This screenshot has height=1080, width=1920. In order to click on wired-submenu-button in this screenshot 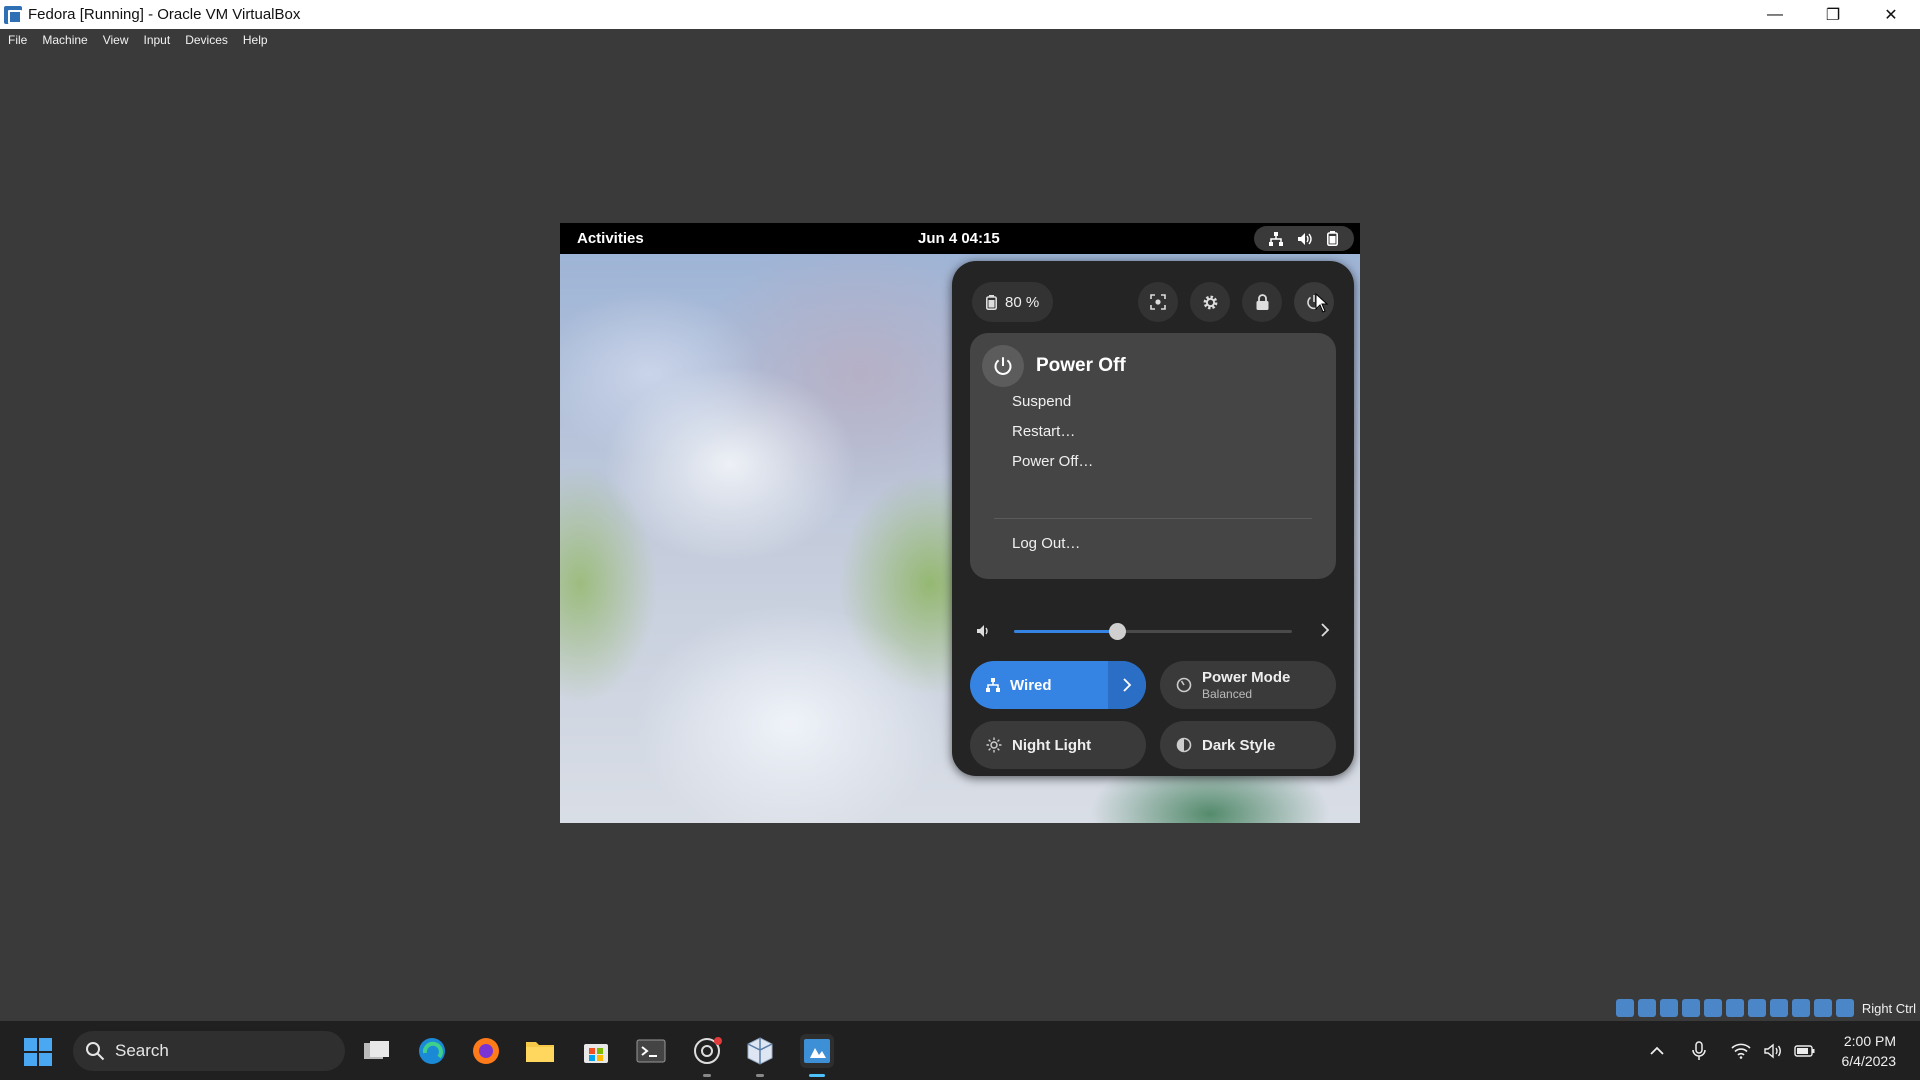, I will do `click(1127, 685)`.